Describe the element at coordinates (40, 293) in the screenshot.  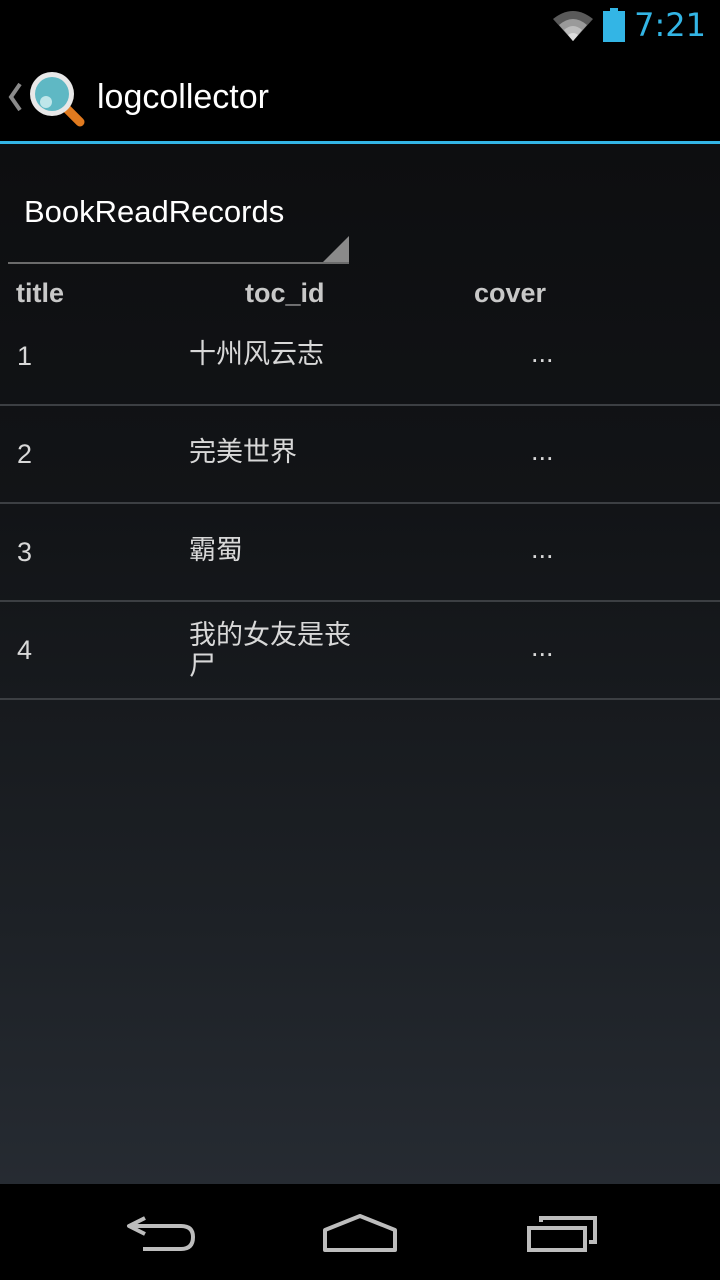
I see `column-header-title: title` at that location.